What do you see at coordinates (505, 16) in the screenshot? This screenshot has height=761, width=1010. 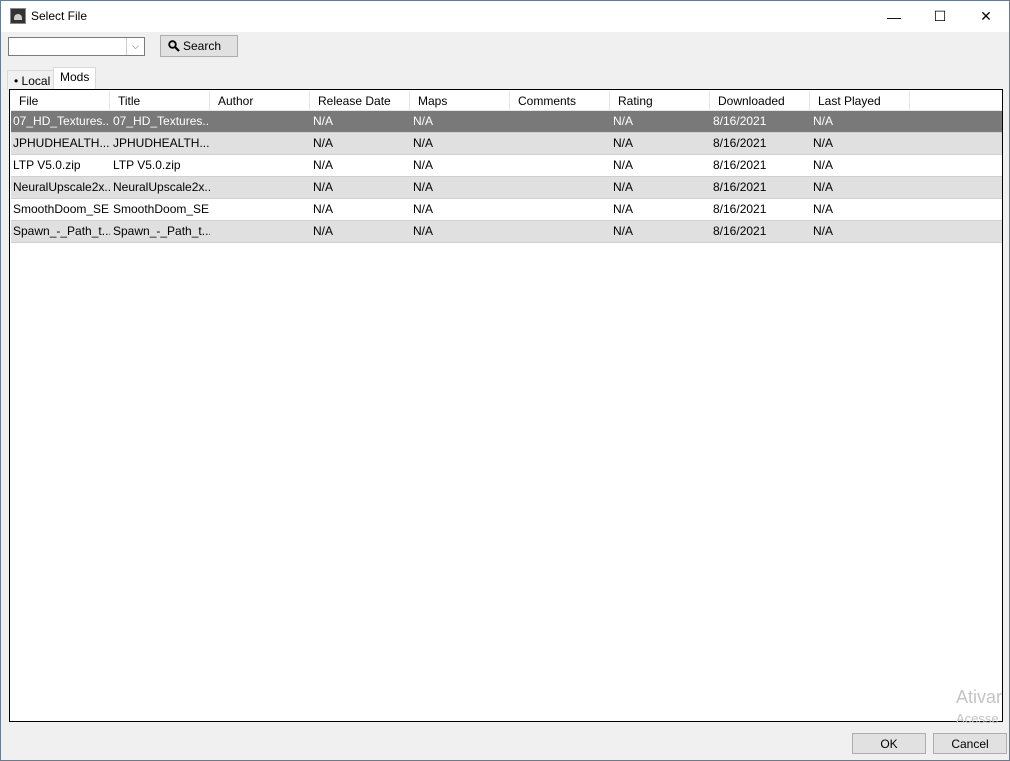 I see `title-bar: Select File — ☐ ✕` at bounding box center [505, 16].